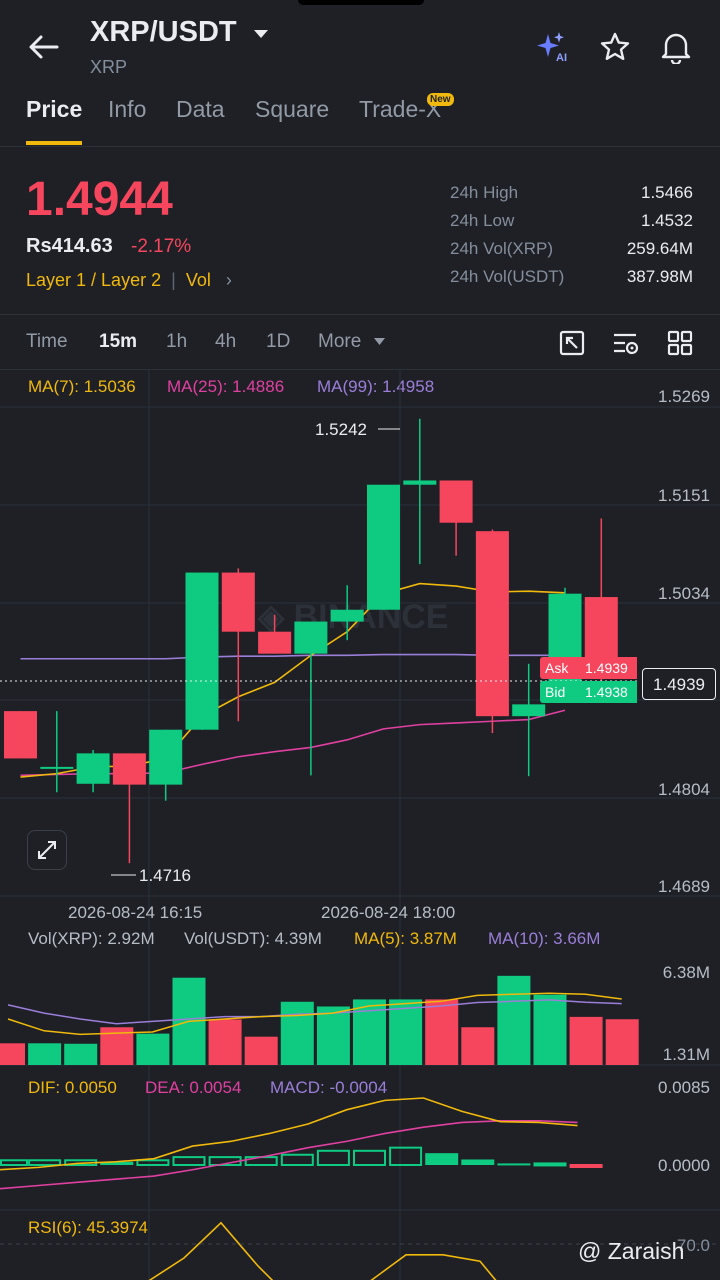  I want to click on bell-icon, so click(676, 47).